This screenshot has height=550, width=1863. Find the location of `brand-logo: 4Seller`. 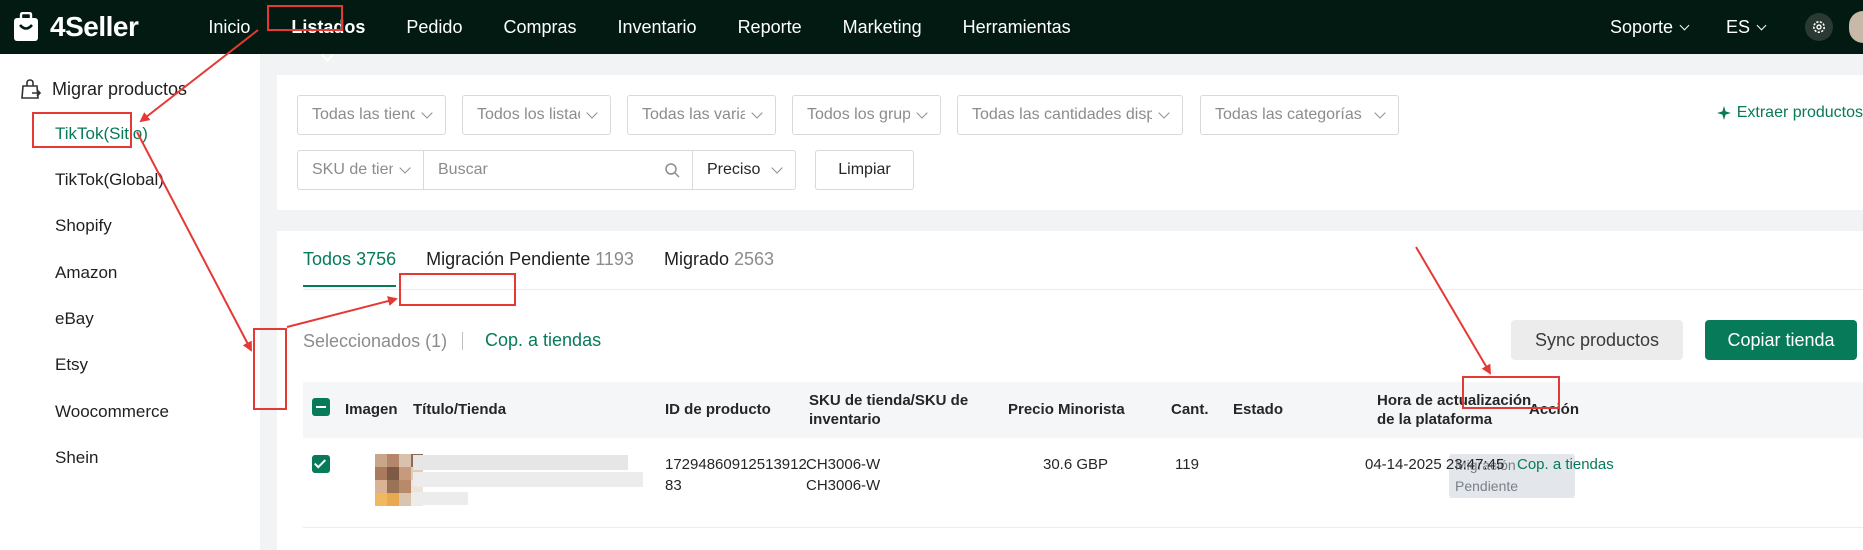

brand-logo: 4Seller is located at coordinates (75, 27).